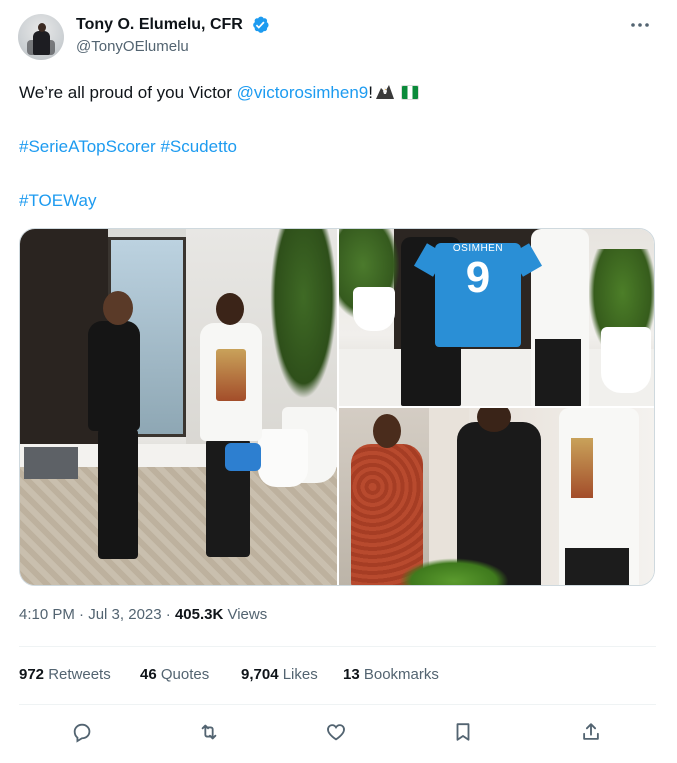  I want to click on share-icon, so click(591, 731).